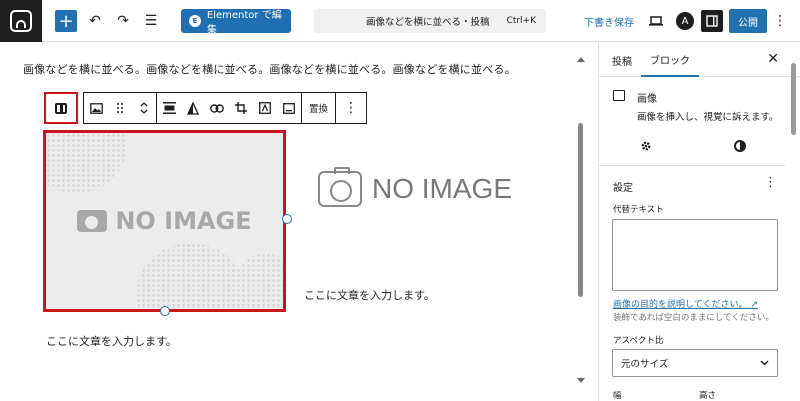 This screenshot has height=401, width=800. Describe the element at coordinates (521, 21) in the screenshot. I see `keyboard-shortcut: Ctrl+K` at that location.